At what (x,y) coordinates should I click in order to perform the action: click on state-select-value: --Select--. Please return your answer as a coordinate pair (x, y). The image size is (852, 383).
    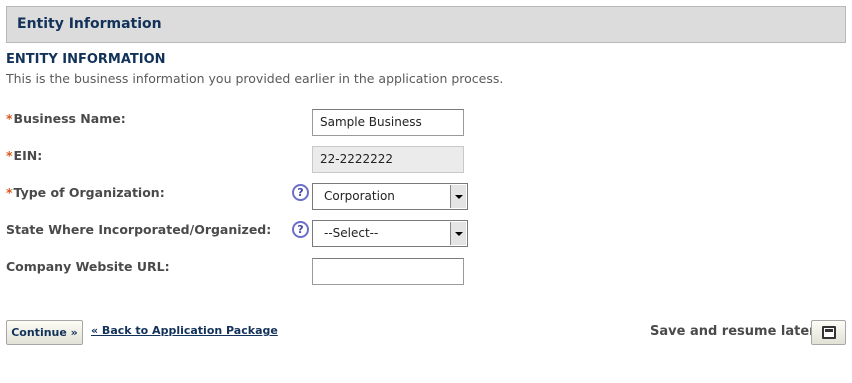
    Looking at the image, I should click on (351, 233).